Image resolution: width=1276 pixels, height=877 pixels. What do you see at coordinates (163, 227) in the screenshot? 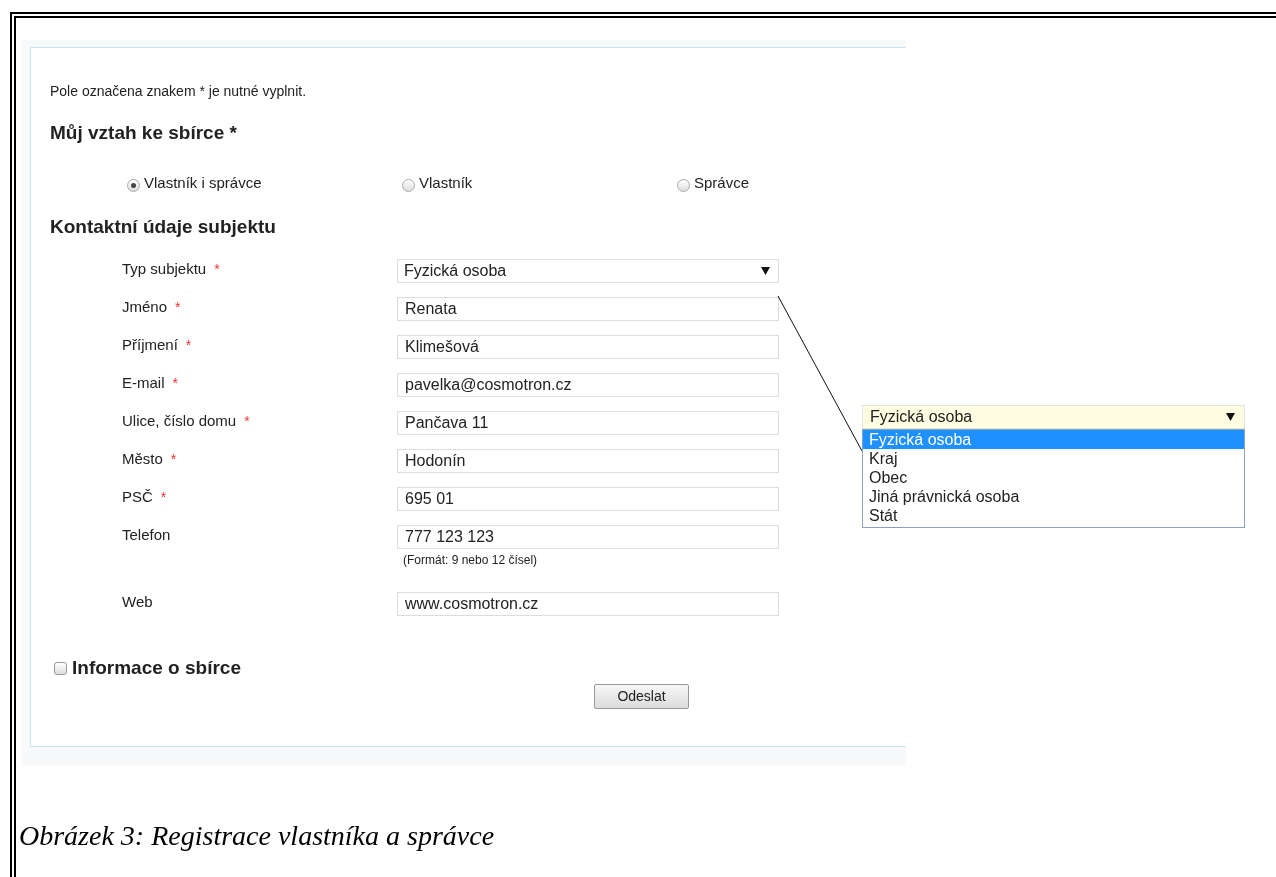
I see `section-heading: Kontaktní údaje subjektu` at bounding box center [163, 227].